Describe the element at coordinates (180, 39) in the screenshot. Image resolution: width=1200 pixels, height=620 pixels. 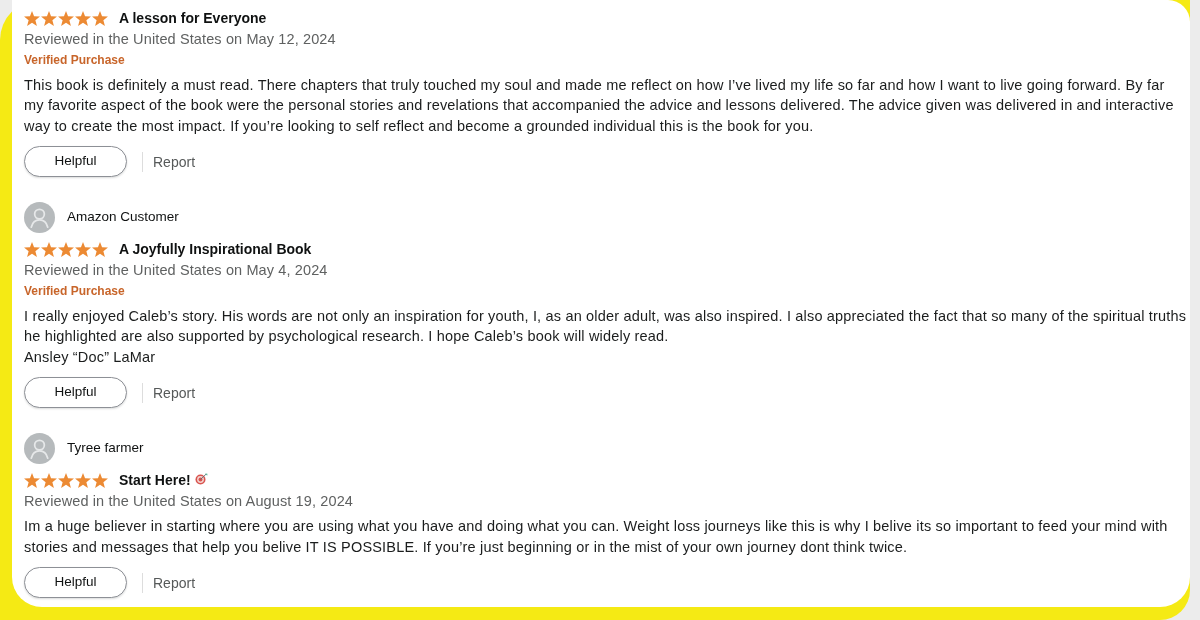
I see `review-date: Reviewed in the United States on May 12, 2024` at that location.